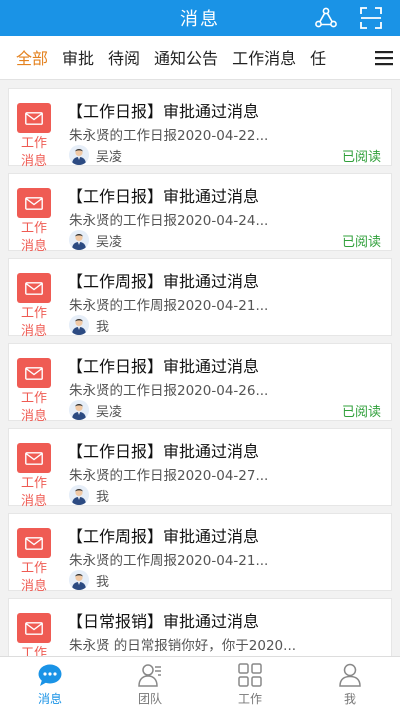  Describe the element at coordinates (318, 57) in the screenshot. I see `tab-tasks: 任` at that location.